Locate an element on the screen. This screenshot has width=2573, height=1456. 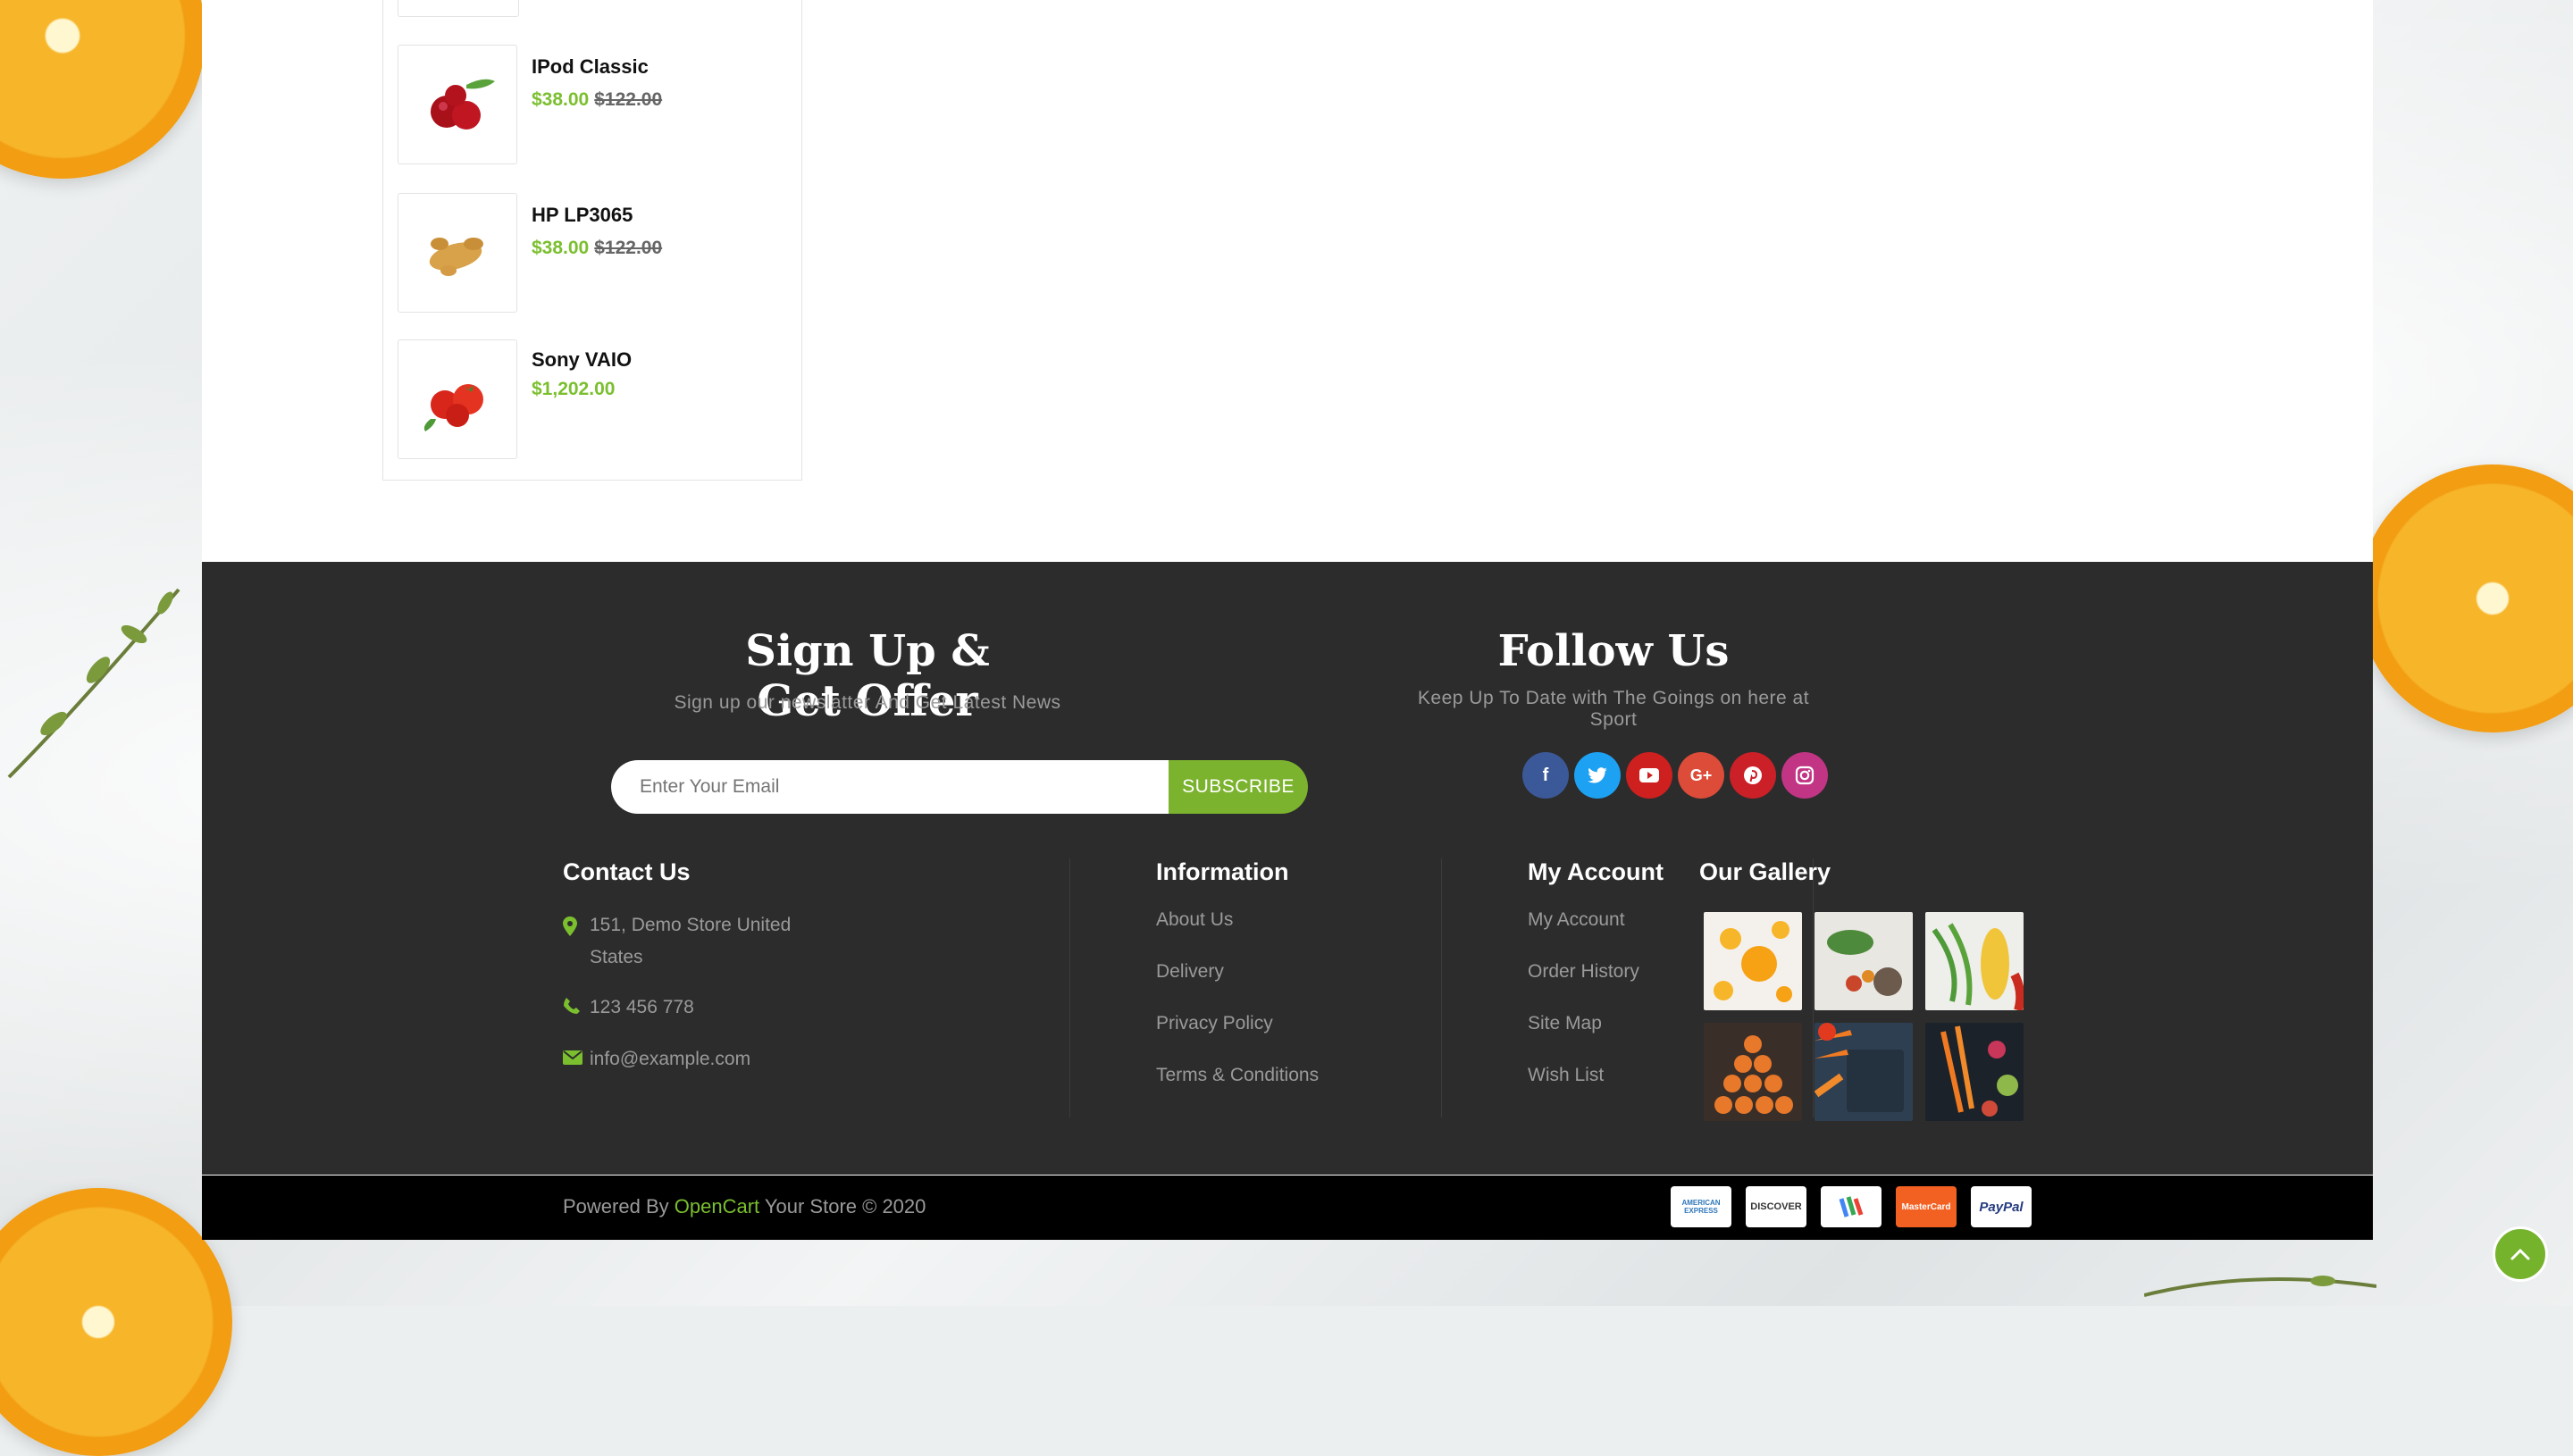
footer-link-terms-conditions: Terms & Conditions is located at coordinates (1299, 1075).